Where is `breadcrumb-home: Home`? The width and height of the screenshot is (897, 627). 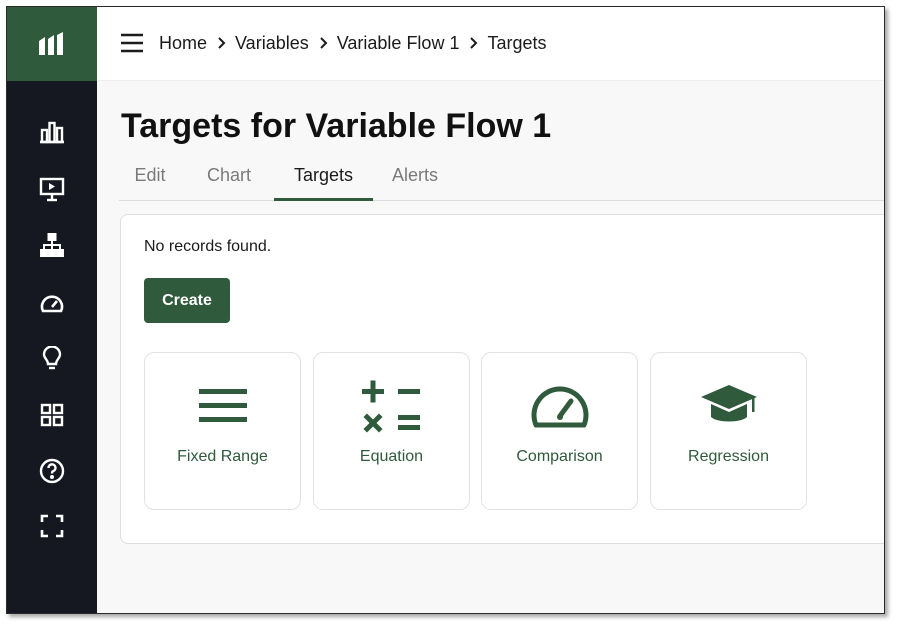
breadcrumb-home: Home is located at coordinates (183, 43).